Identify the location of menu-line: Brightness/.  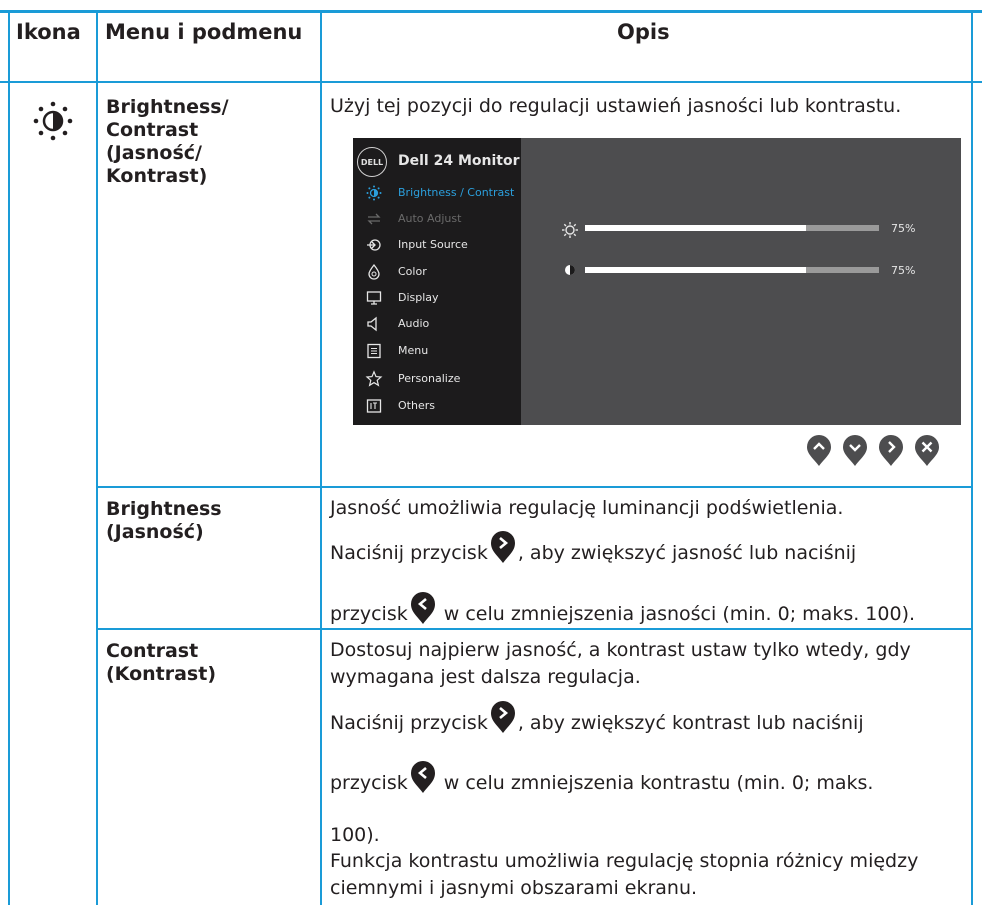
(167, 107).